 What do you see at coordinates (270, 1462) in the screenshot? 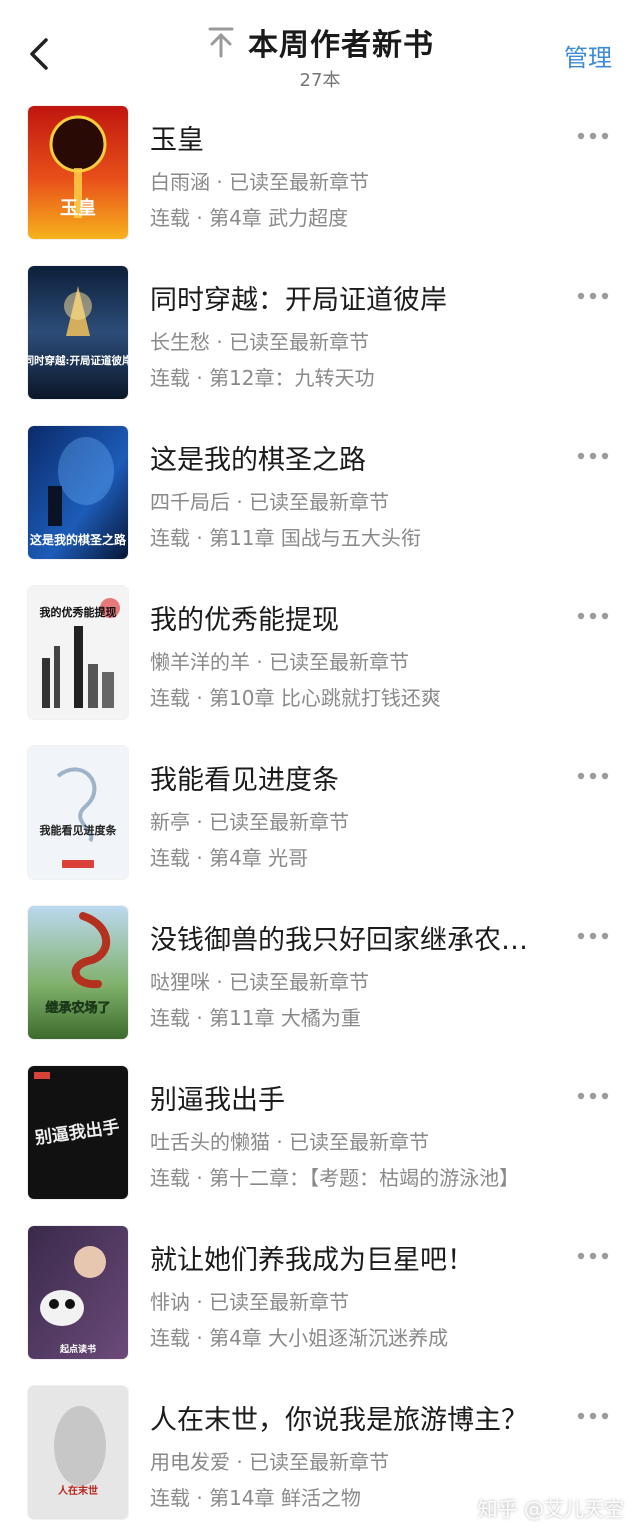
I see `author-line: 用电发爱 · 已读至最新章节` at bounding box center [270, 1462].